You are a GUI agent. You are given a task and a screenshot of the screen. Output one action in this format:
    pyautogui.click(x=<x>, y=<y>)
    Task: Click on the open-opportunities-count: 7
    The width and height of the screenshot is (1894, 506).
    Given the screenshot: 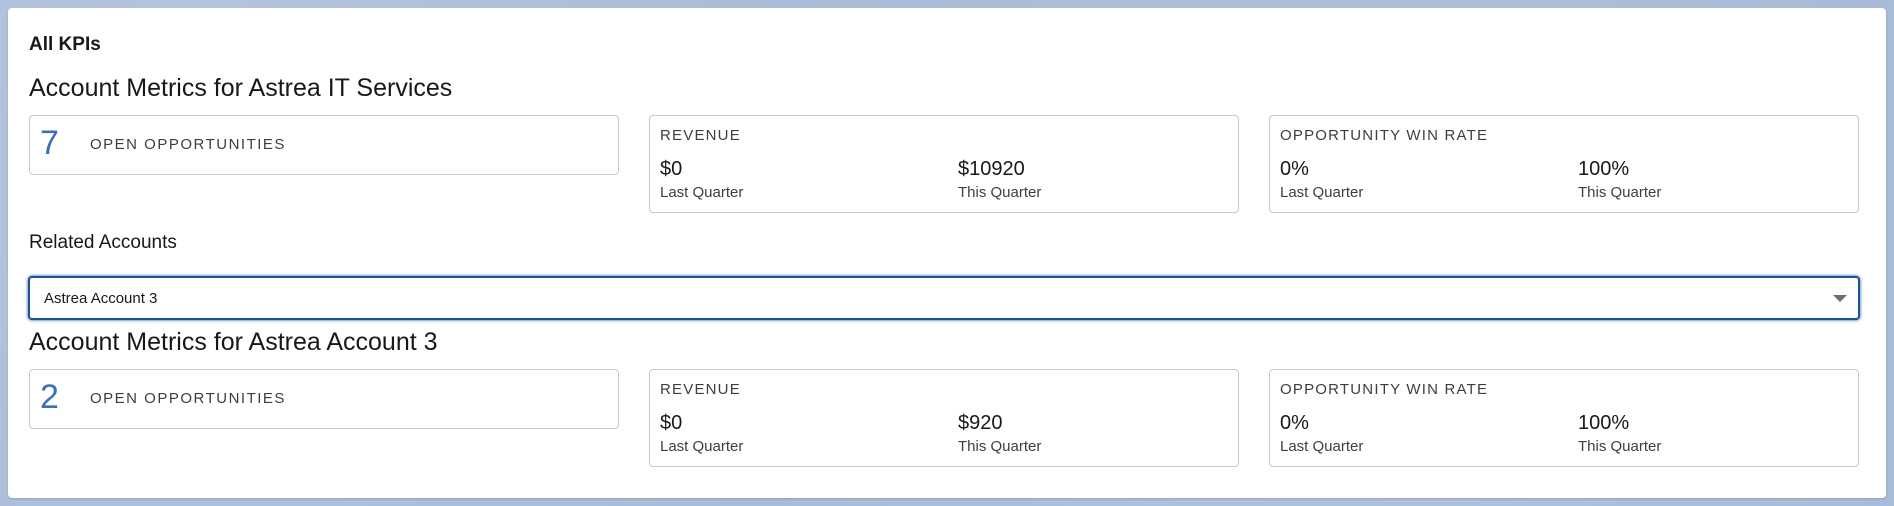 What is the action you would take?
    pyautogui.click(x=49, y=143)
    